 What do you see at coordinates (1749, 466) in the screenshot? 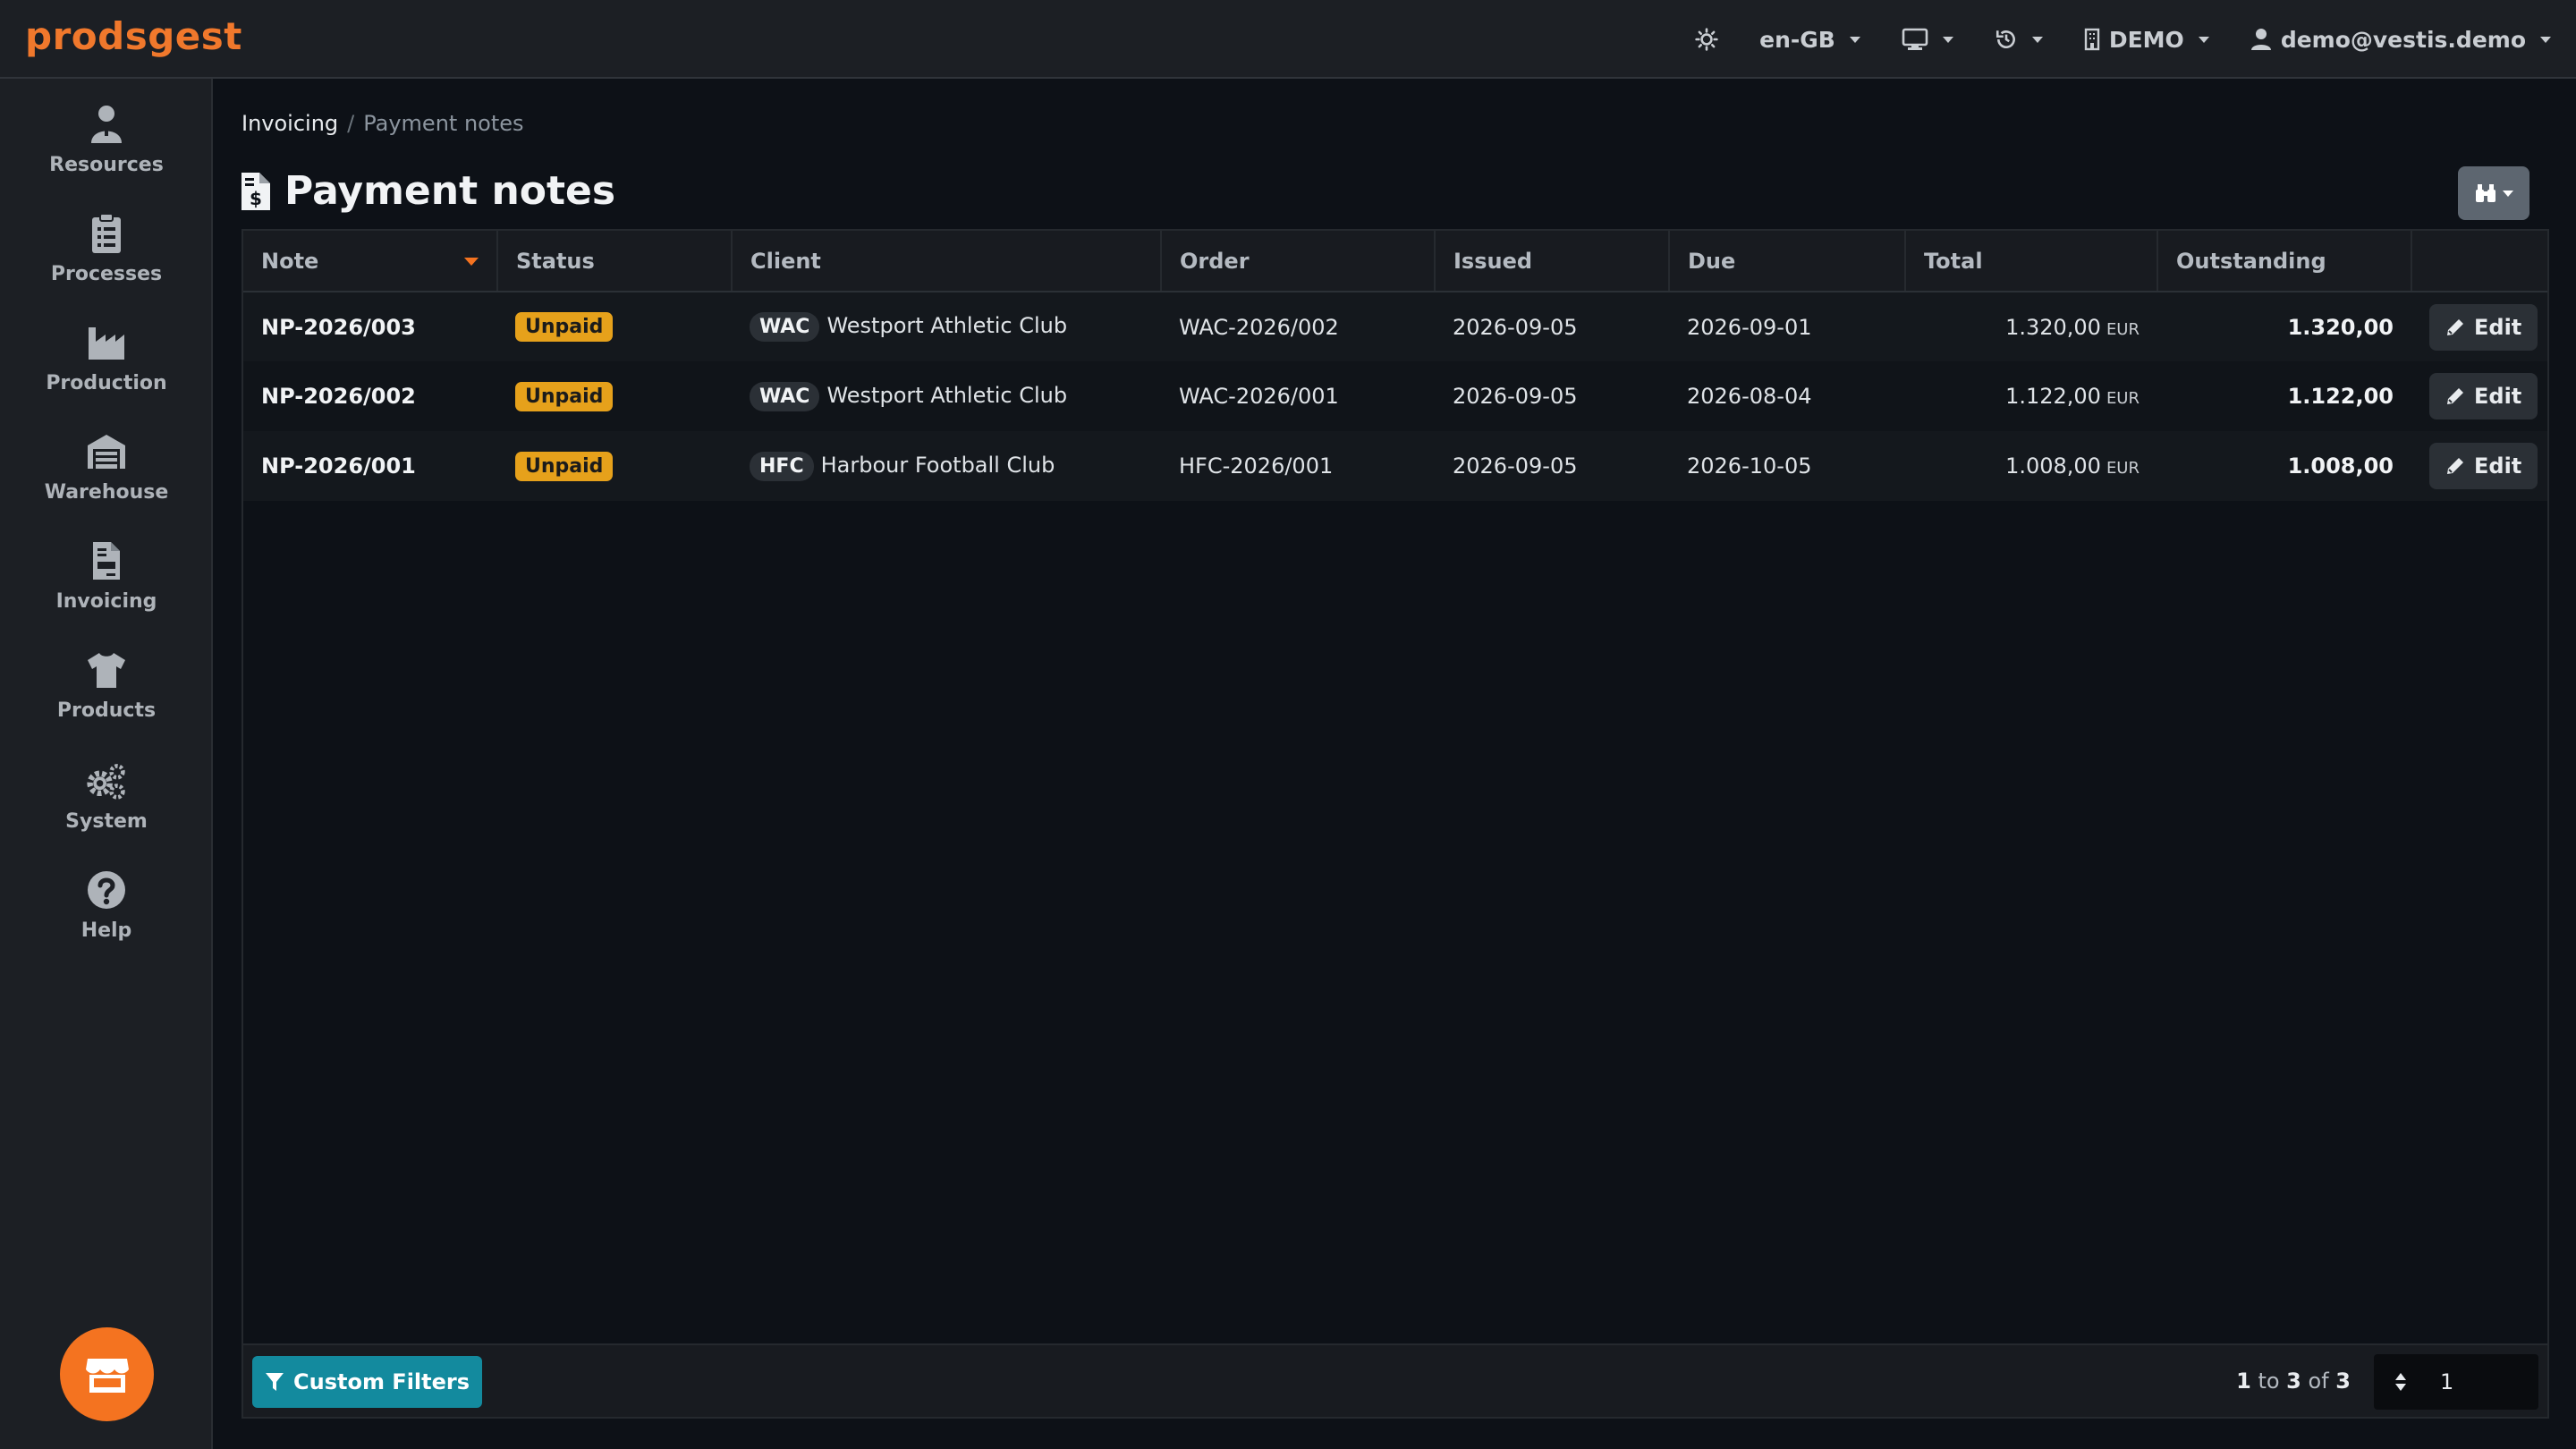
I see `due-cell: 2026-10-05` at bounding box center [1749, 466].